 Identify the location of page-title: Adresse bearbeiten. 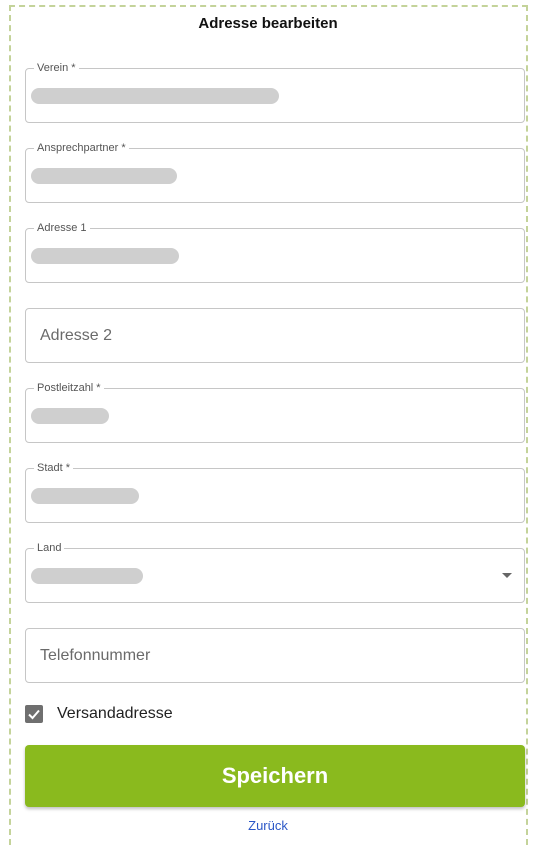
(268, 23).